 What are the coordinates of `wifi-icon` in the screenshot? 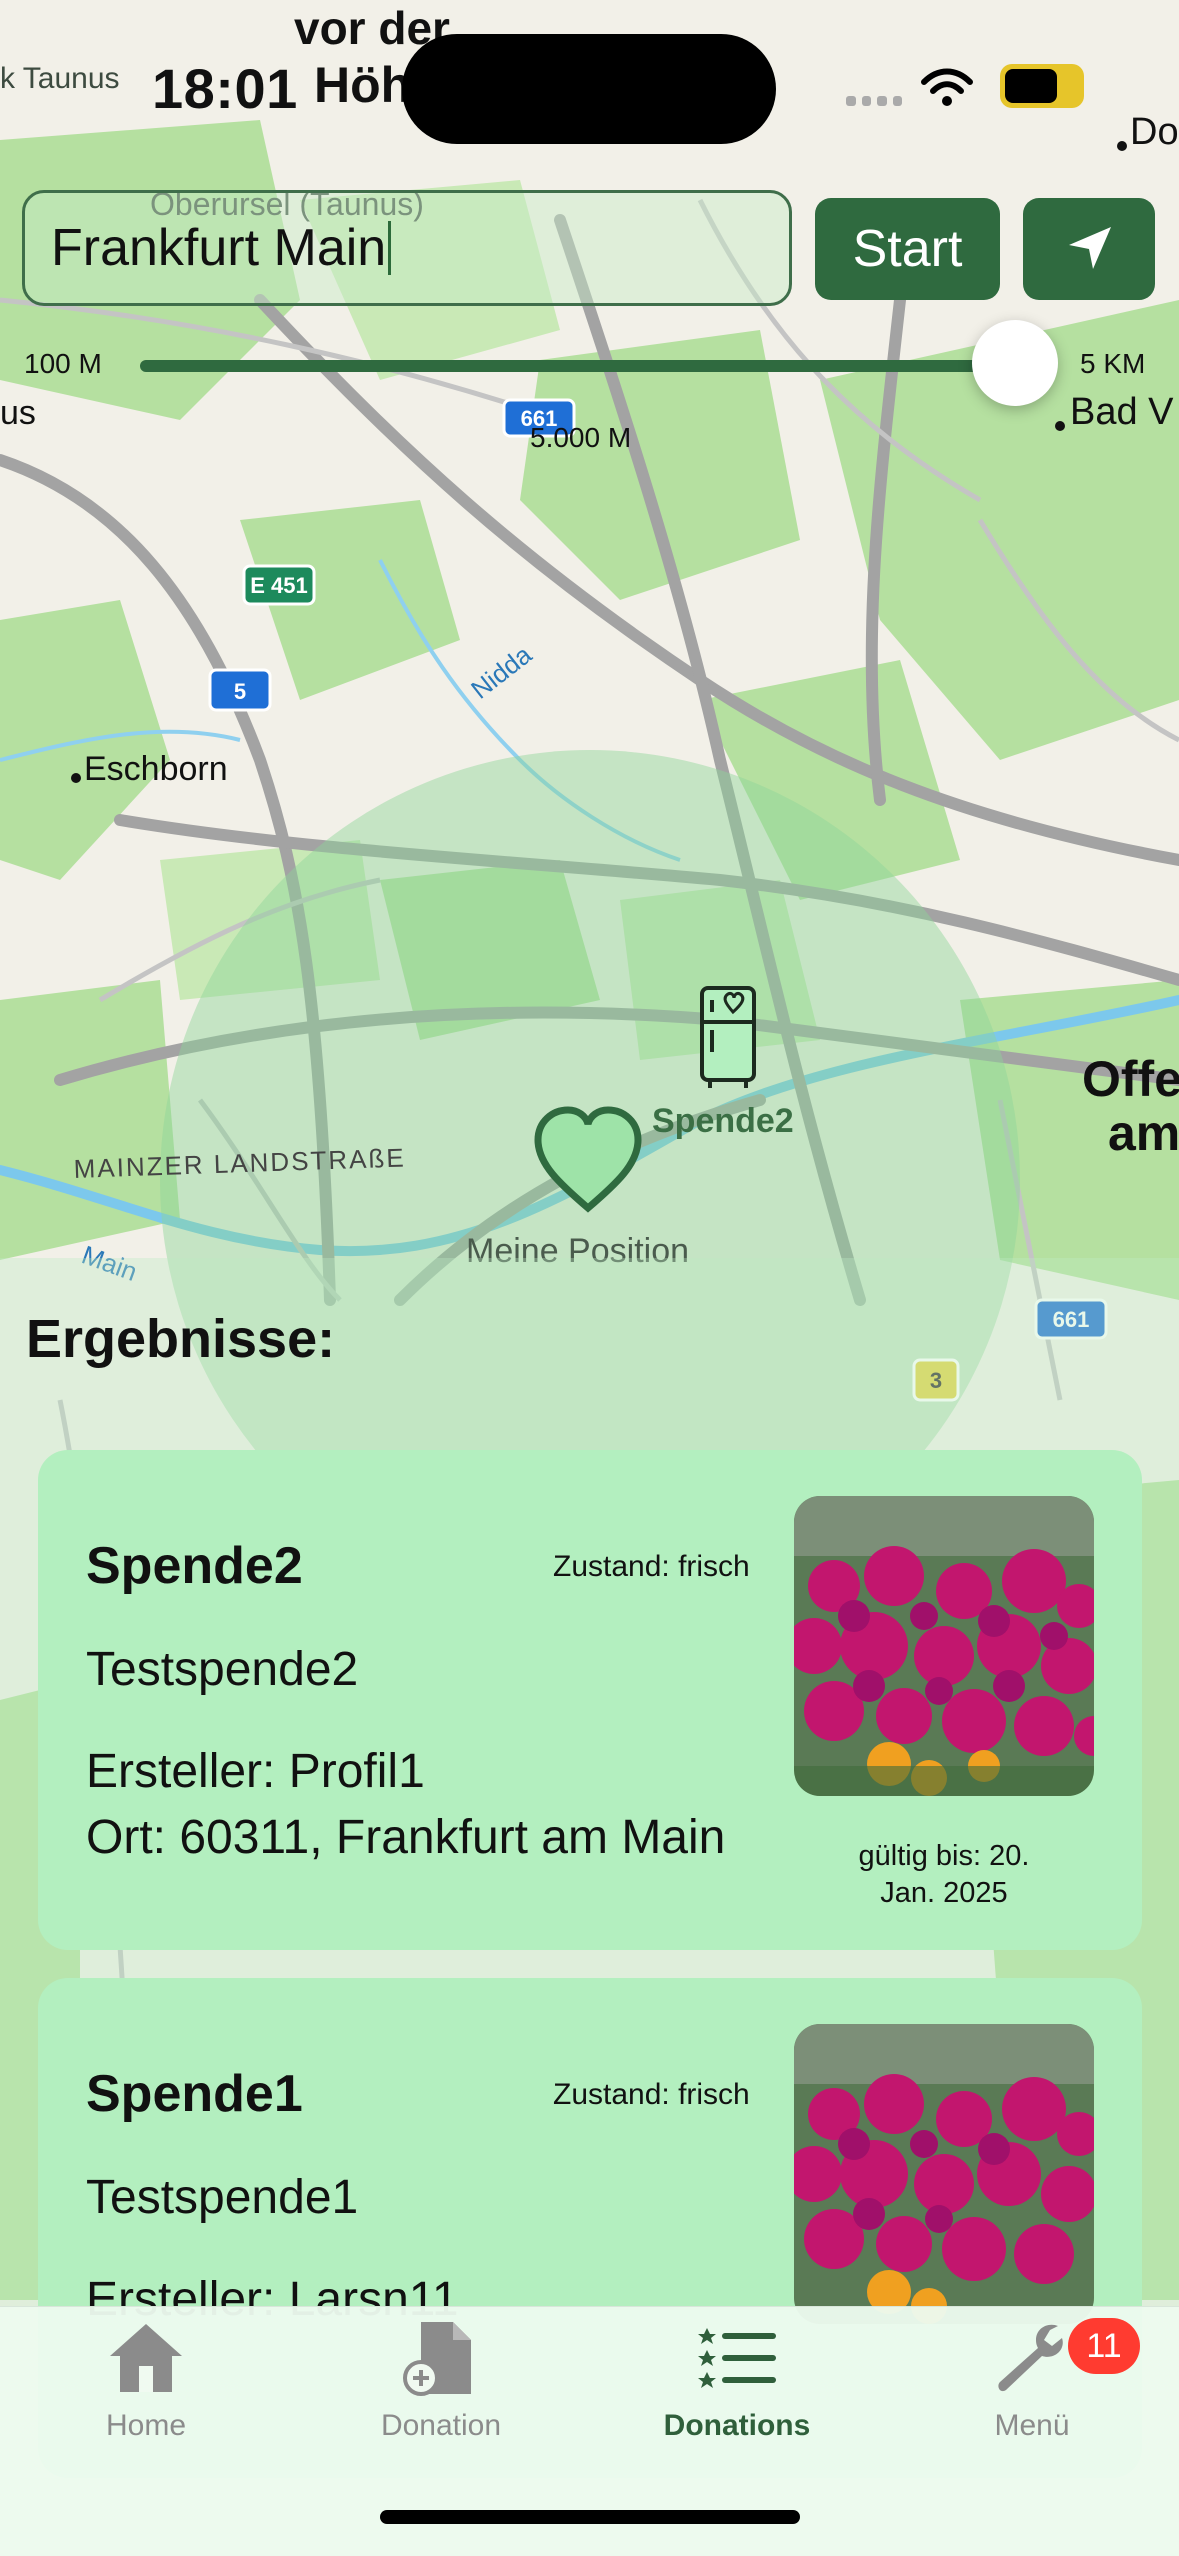 It's located at (947, 87).